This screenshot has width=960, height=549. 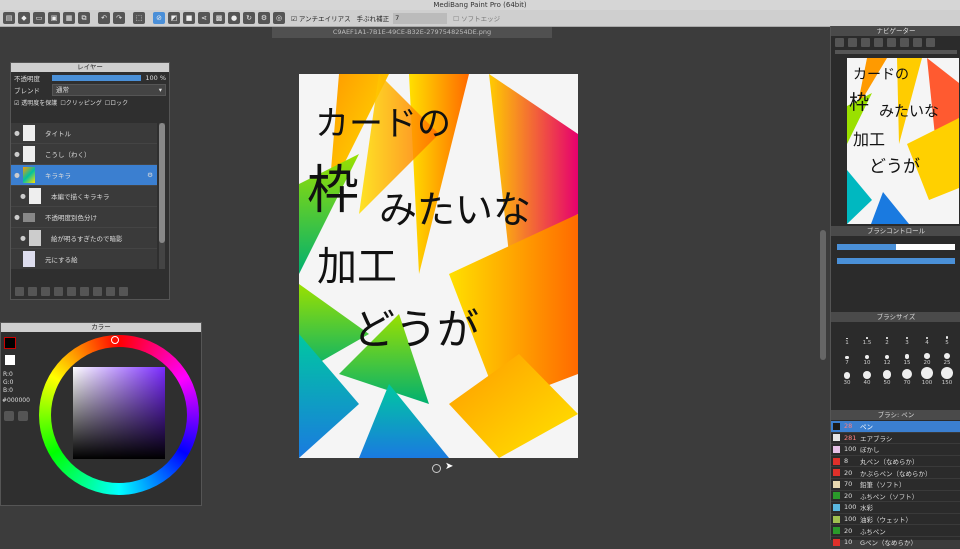 I want to click on brush-list-item: 70 鉛筆（ソフト）, so click(x=895, y=485).